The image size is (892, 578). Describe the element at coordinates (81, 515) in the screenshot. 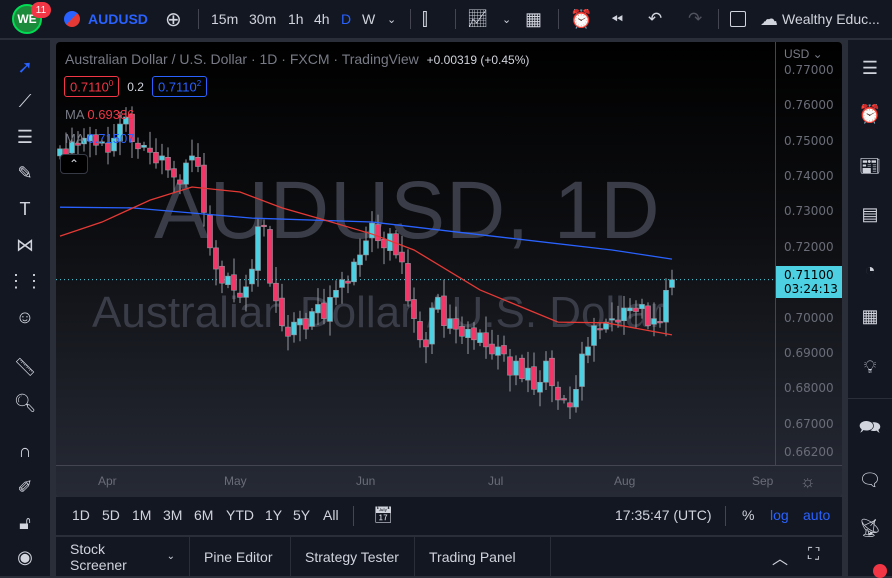

I see `range-1d: 1D` at that location.